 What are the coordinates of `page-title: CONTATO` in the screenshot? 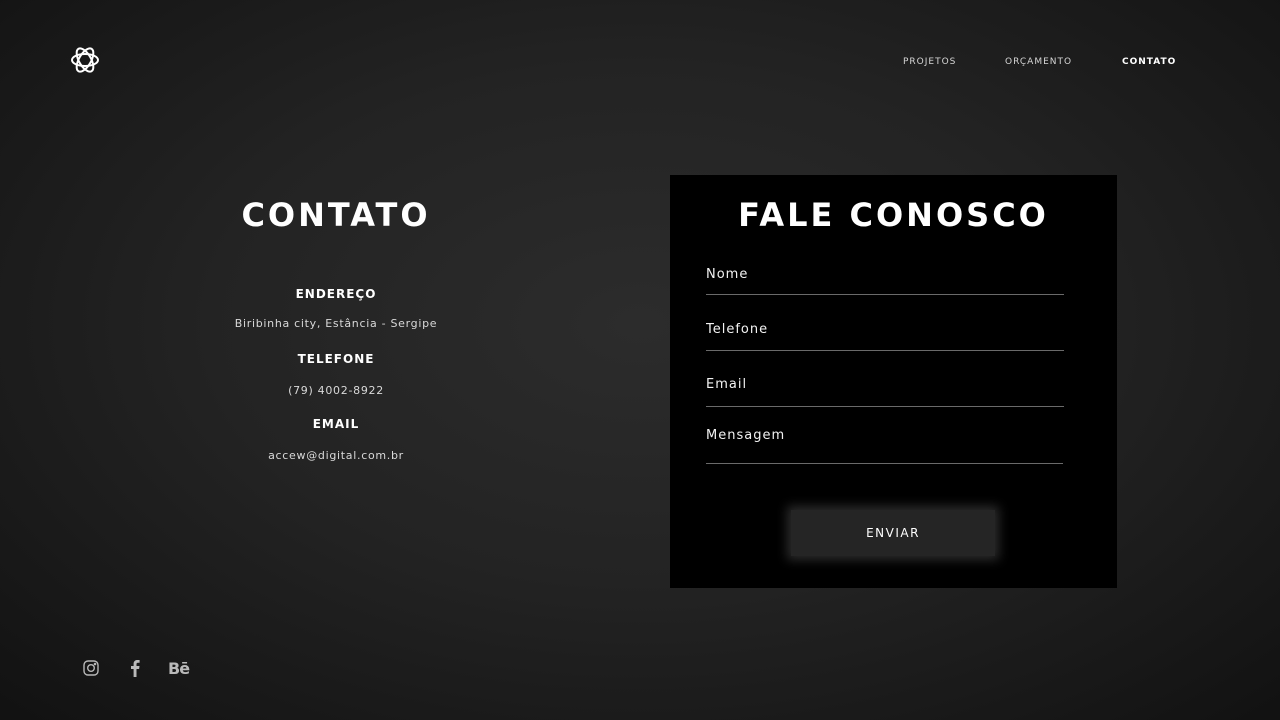 It's located at (336, 215).